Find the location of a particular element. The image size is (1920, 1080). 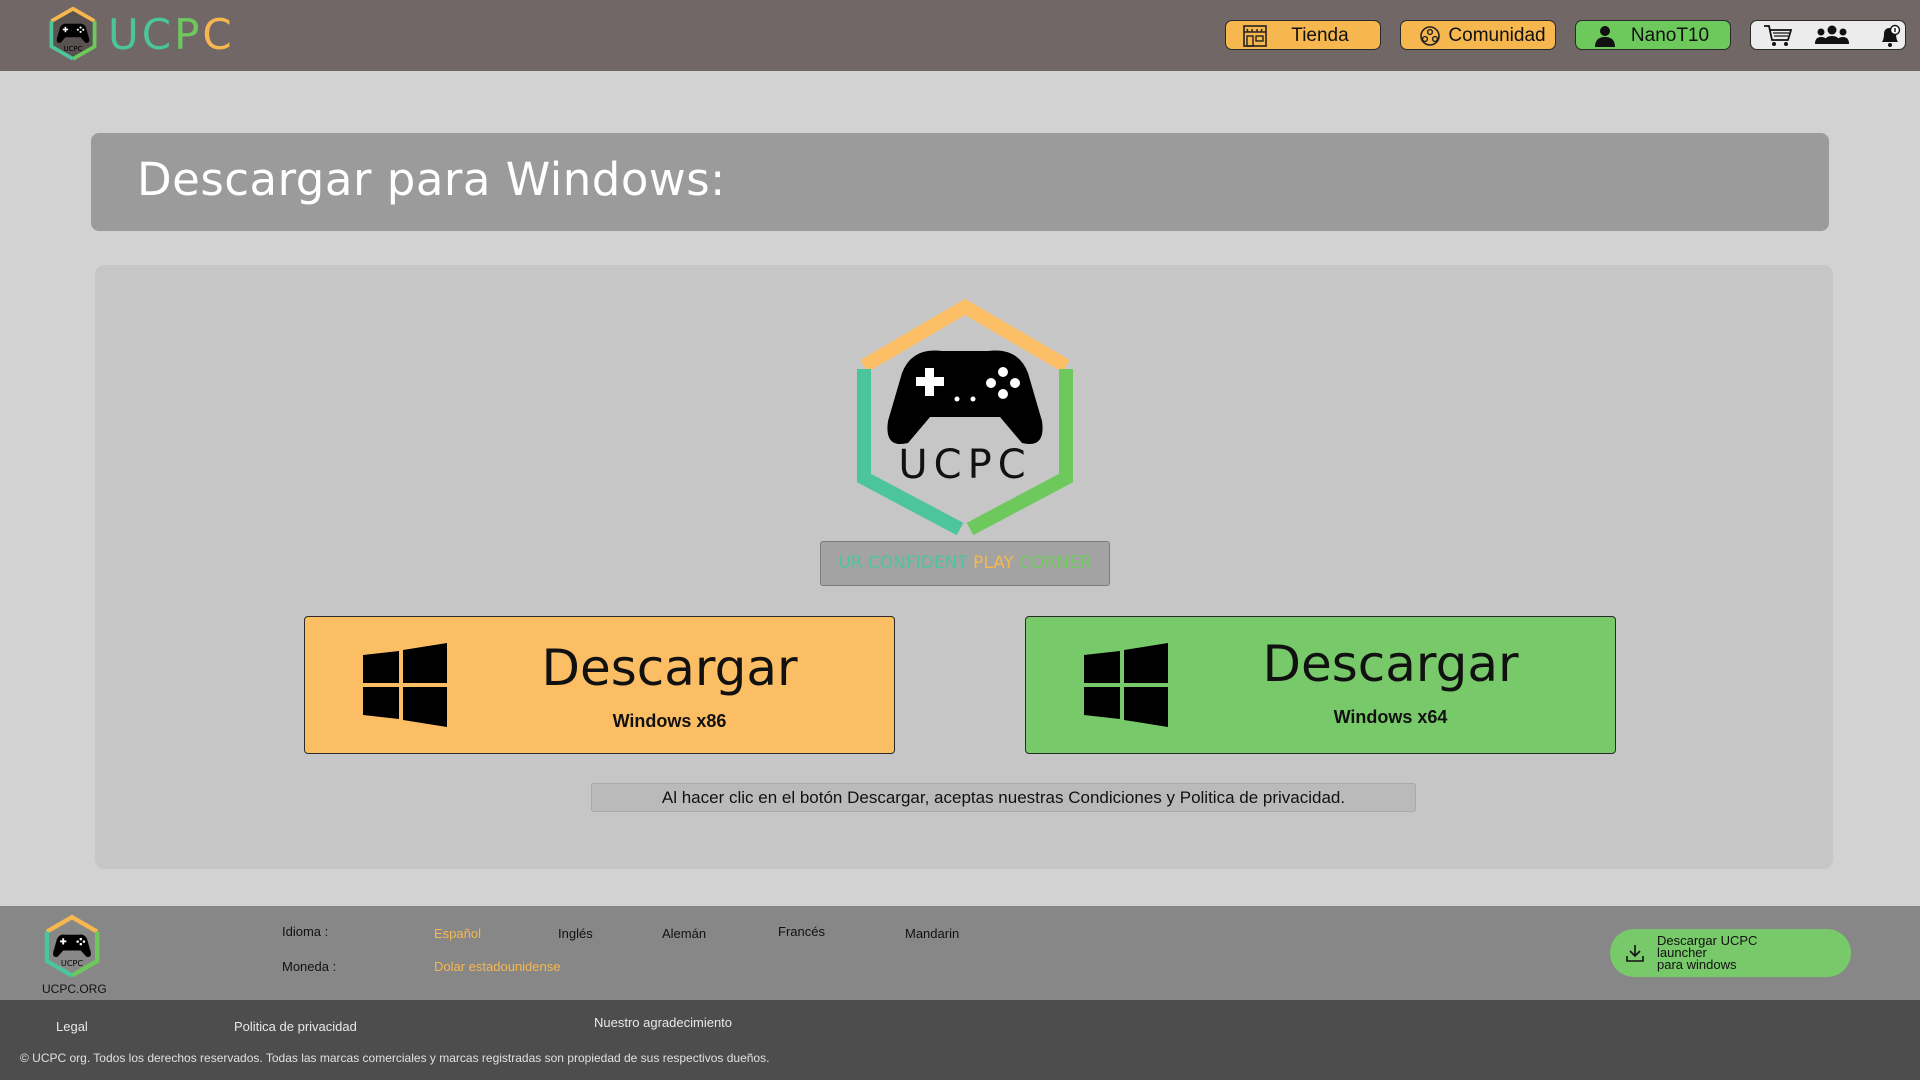

currency-label: Moneda : is located at coordinates (309, 966).